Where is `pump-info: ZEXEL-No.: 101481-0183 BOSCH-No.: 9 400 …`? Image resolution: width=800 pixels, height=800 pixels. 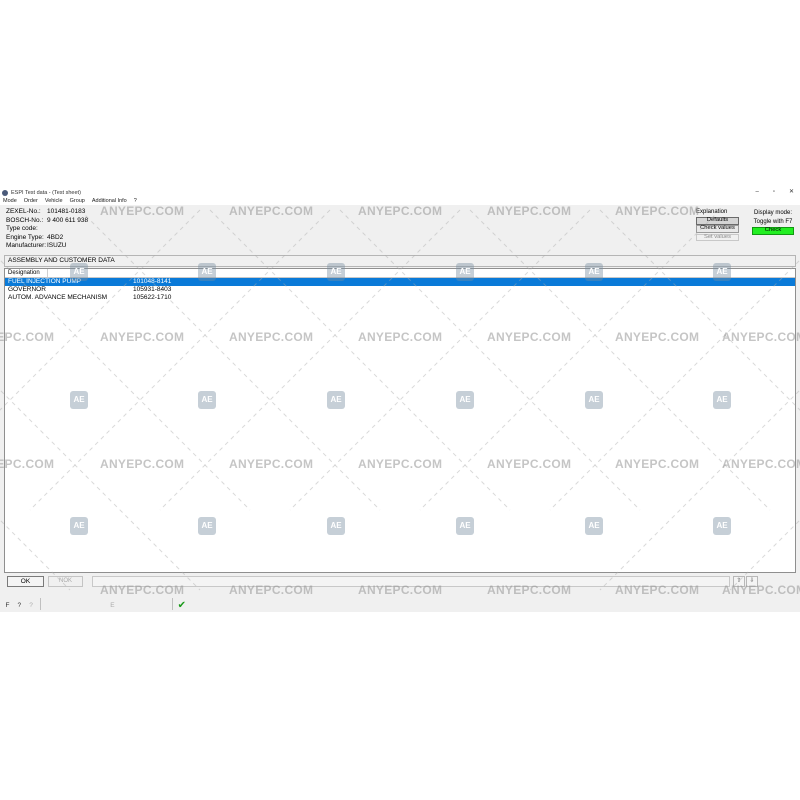
pump-info: ZEXEL-No.: 101481-0183 BOSCH-No.: 9 400 … is located at coordinates (47, 229).